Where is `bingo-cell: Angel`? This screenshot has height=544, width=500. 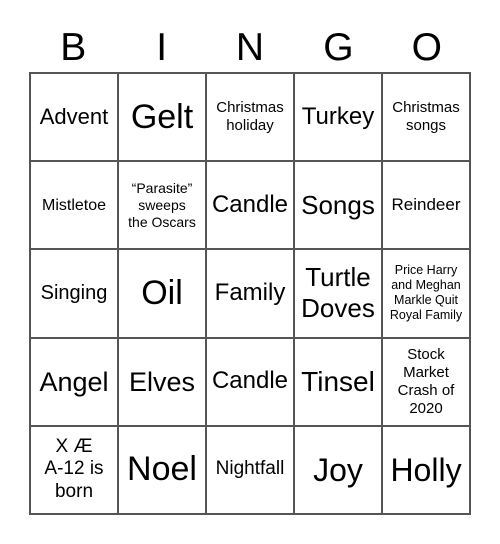 bingo-cell: Angel is located at coordinates (74, 381).